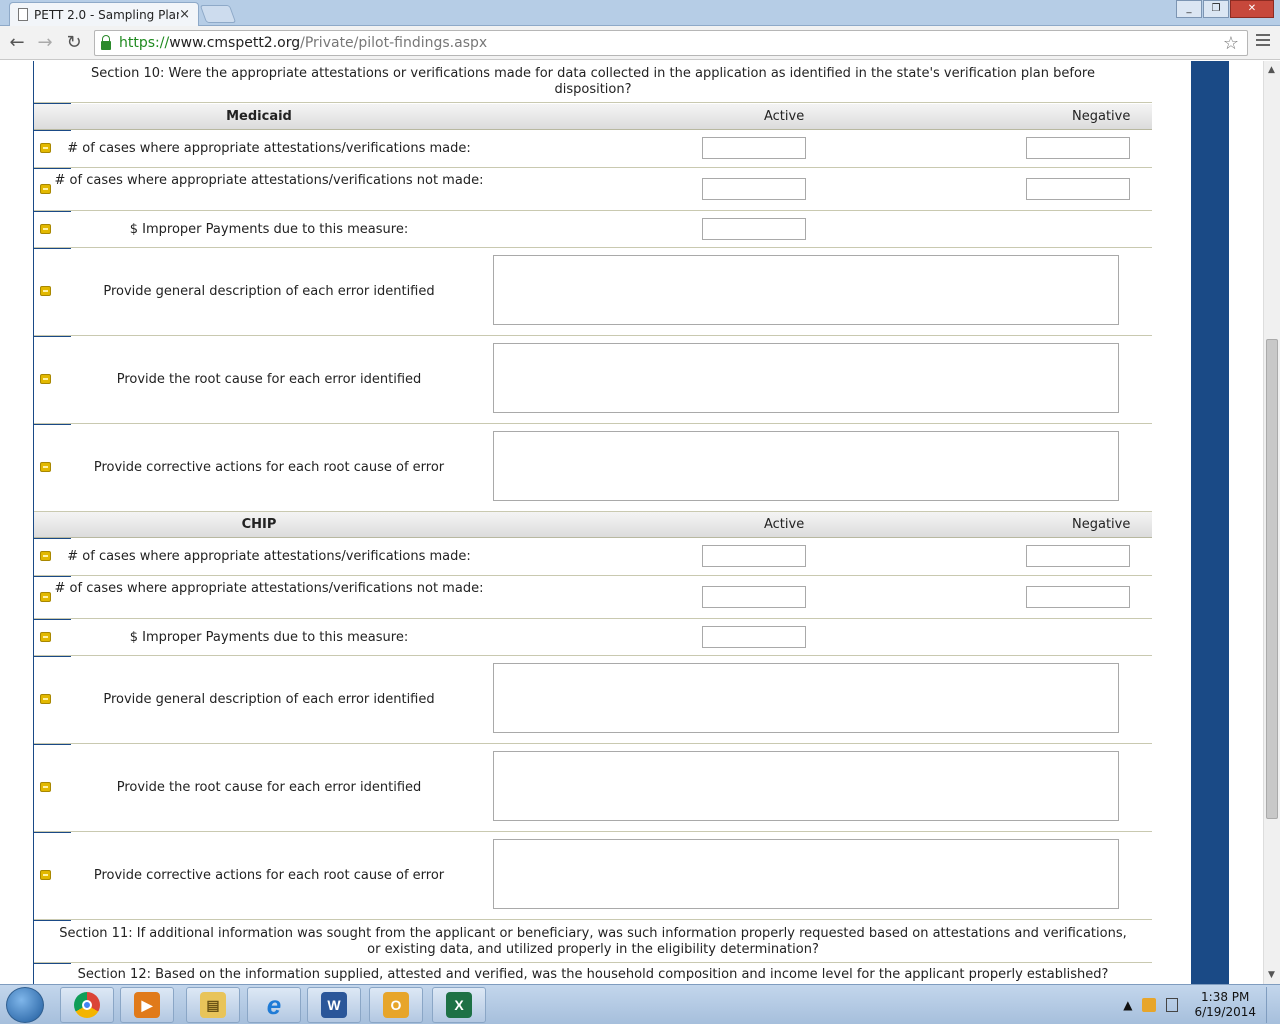  Describe the element at coordinates (1078, 189) in the screenshot. I see `medicaid-not-made-negative-input` at that location.